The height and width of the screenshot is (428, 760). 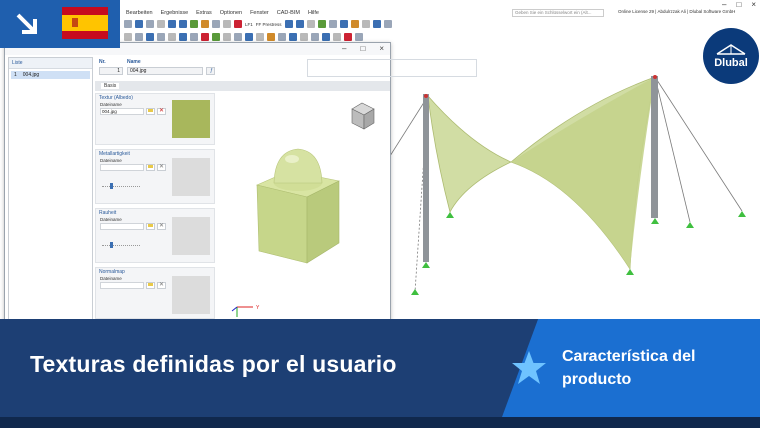 I want to click on delete-icon, so click(x=205, y=37).